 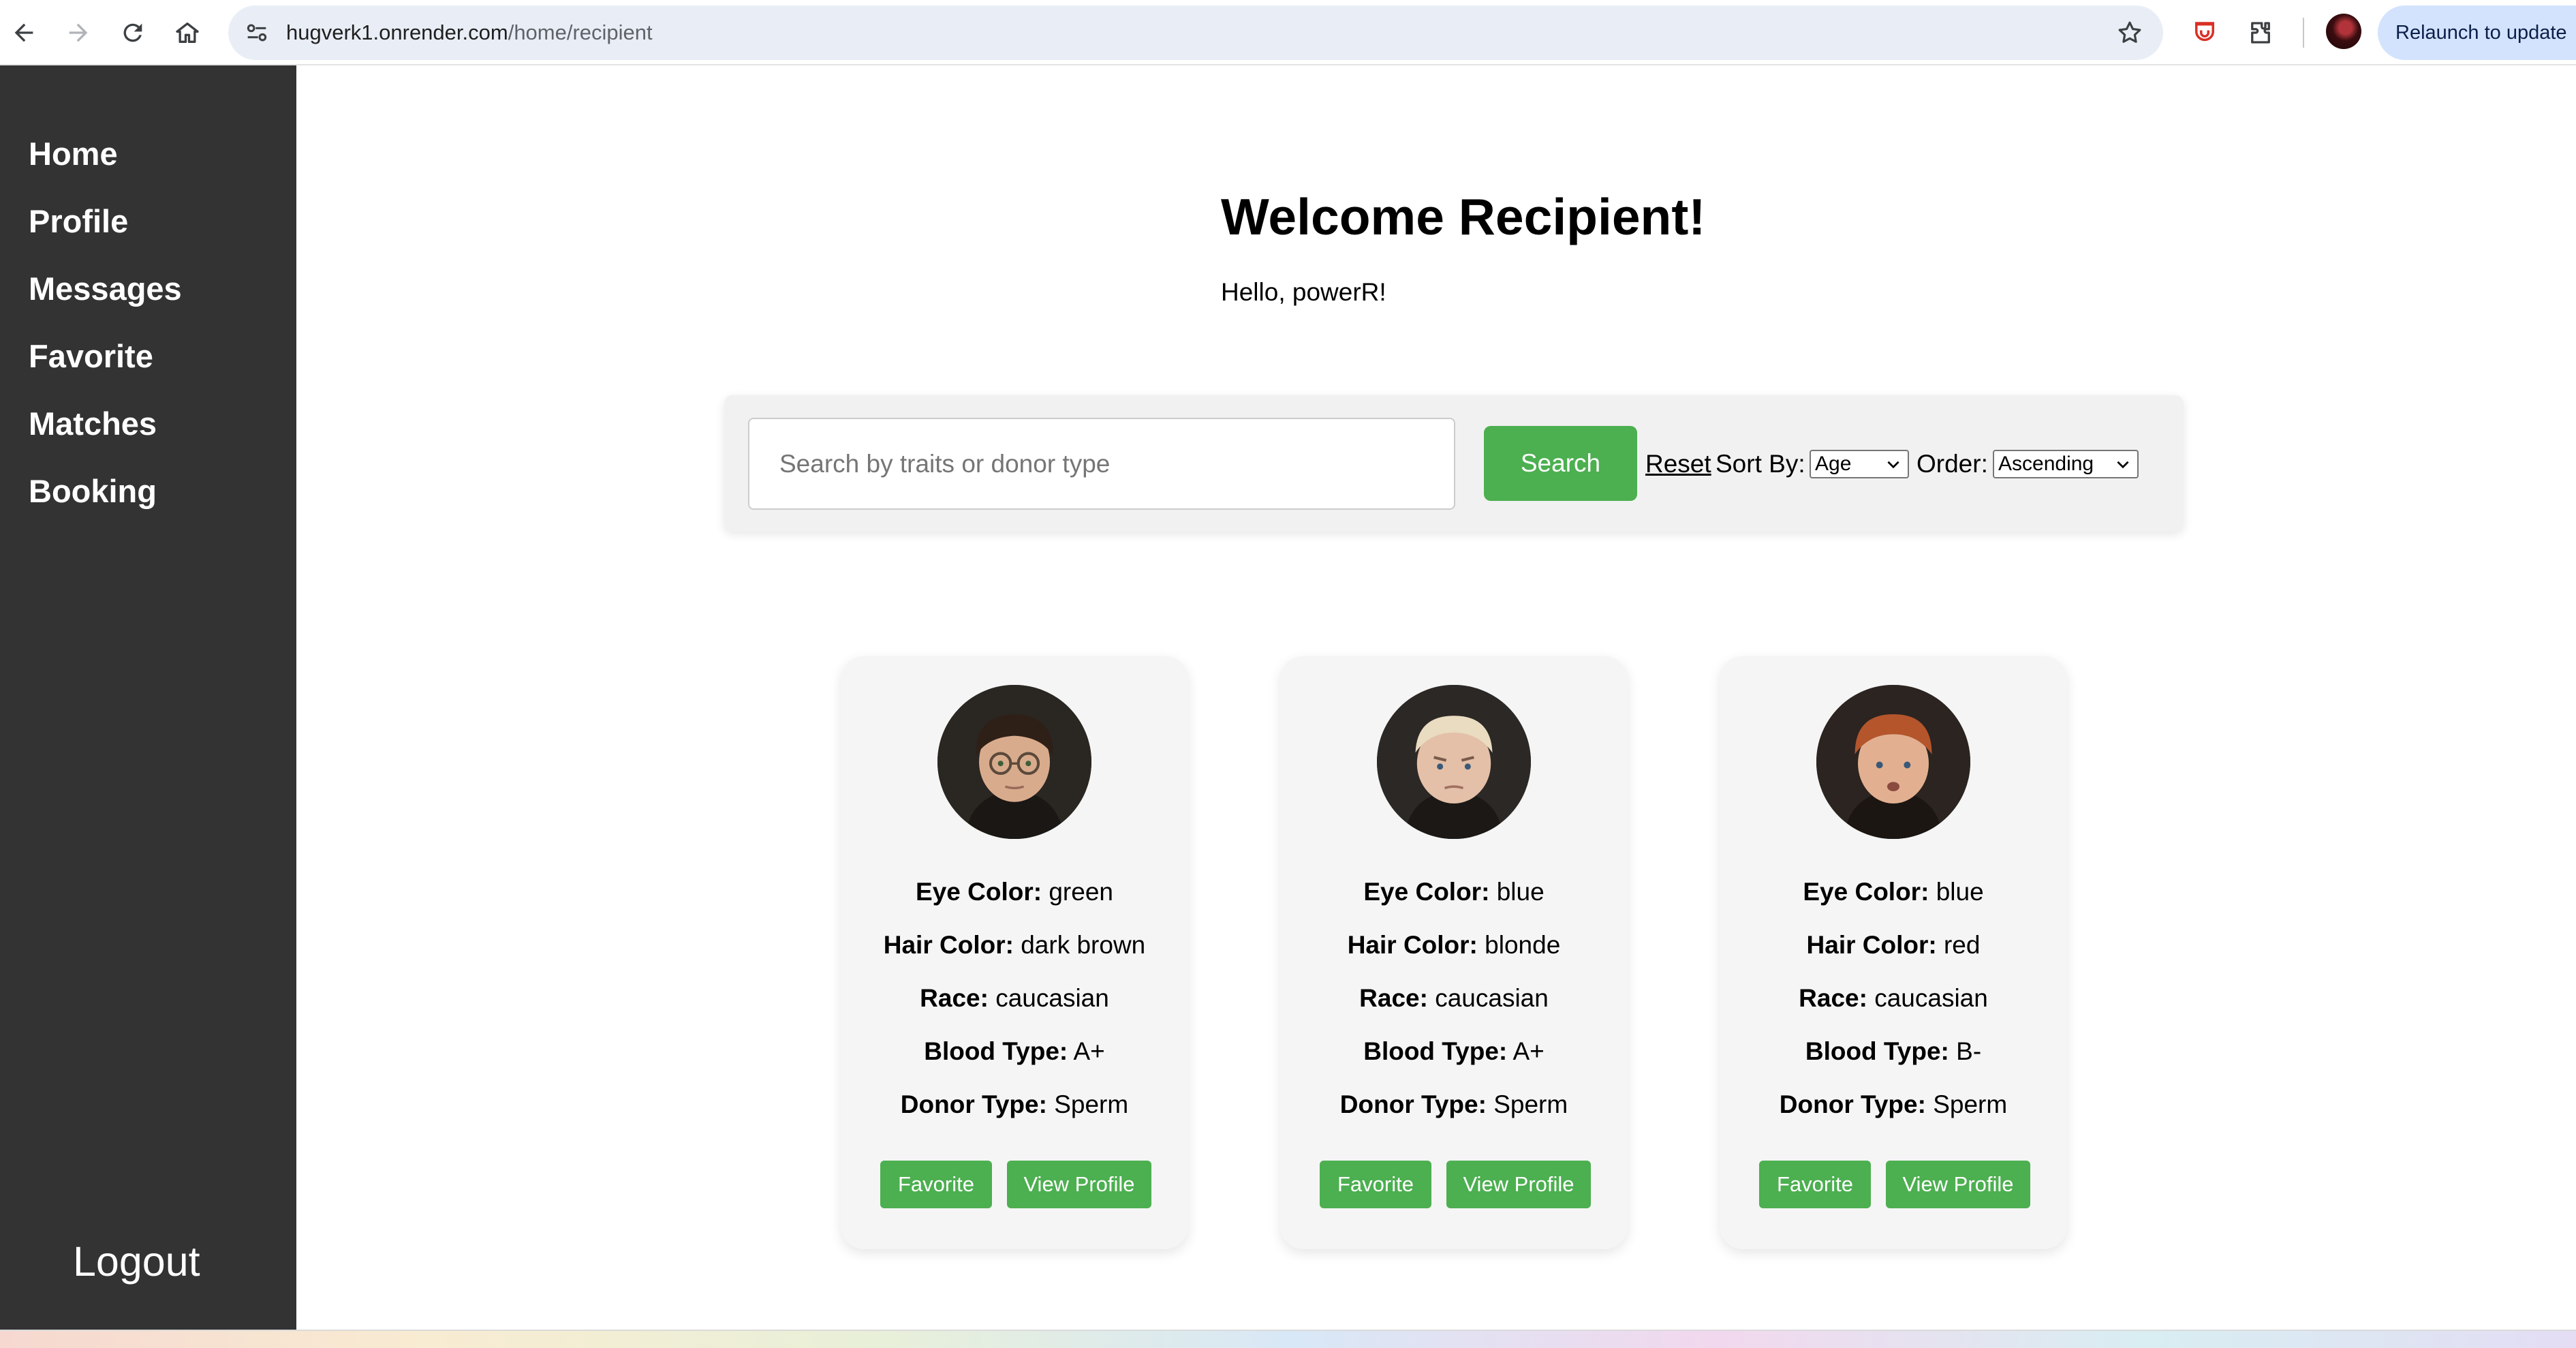 I want to click on taskbar-strip, so click(x=1288, y=1339).